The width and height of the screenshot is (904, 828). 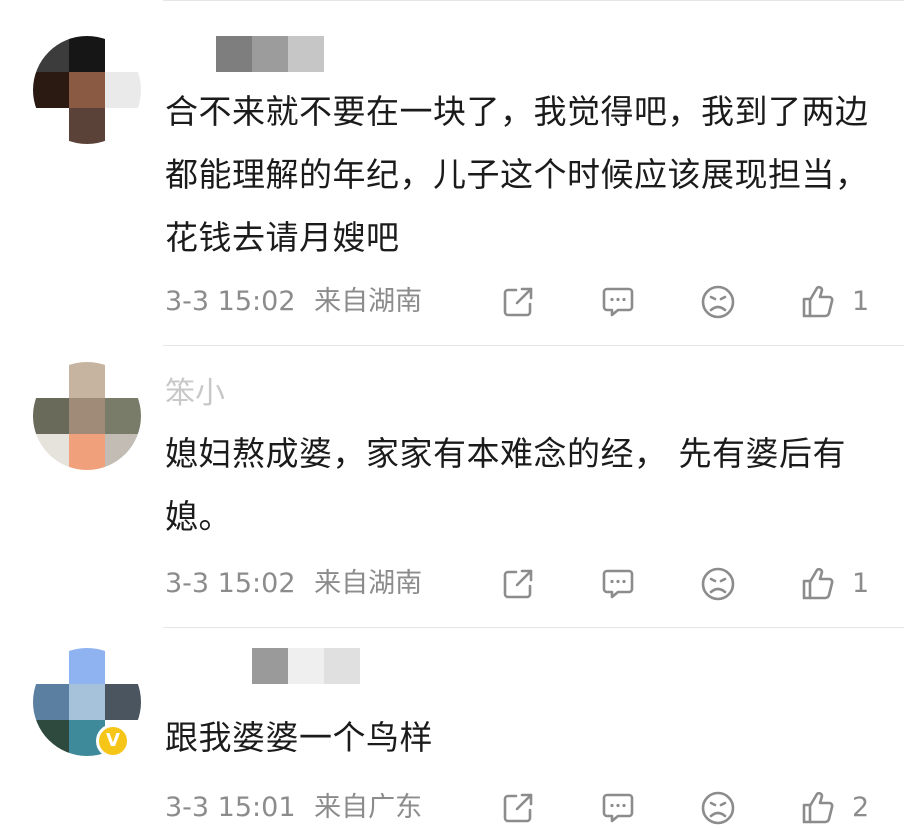 What do you see at coordinates (505, 485) in the screenshot?
I see `comment-text: 媳妇熬成婆，家家有本难念的经， 先有婆后有媳。` at bounding box center [505, 485].